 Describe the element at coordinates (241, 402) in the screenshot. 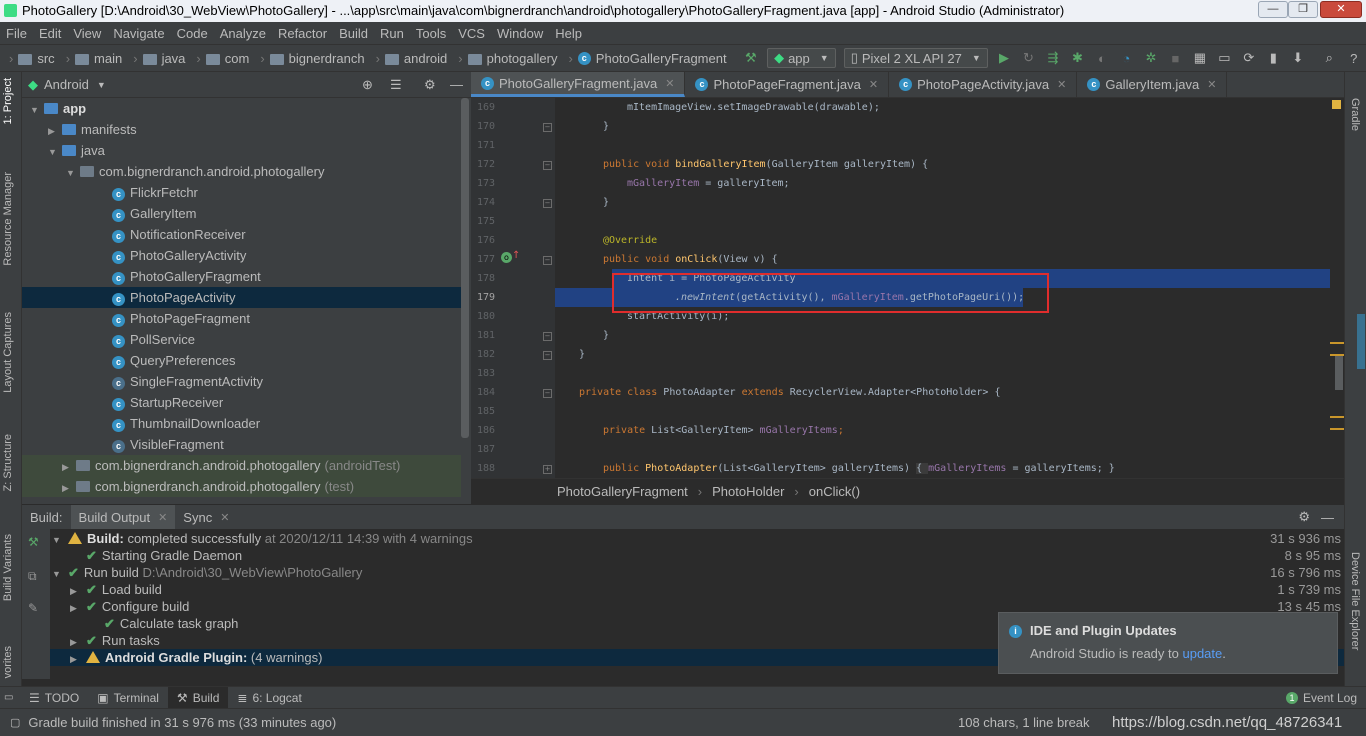

I see `project-tree-item: c StartupReceiver` at that location.